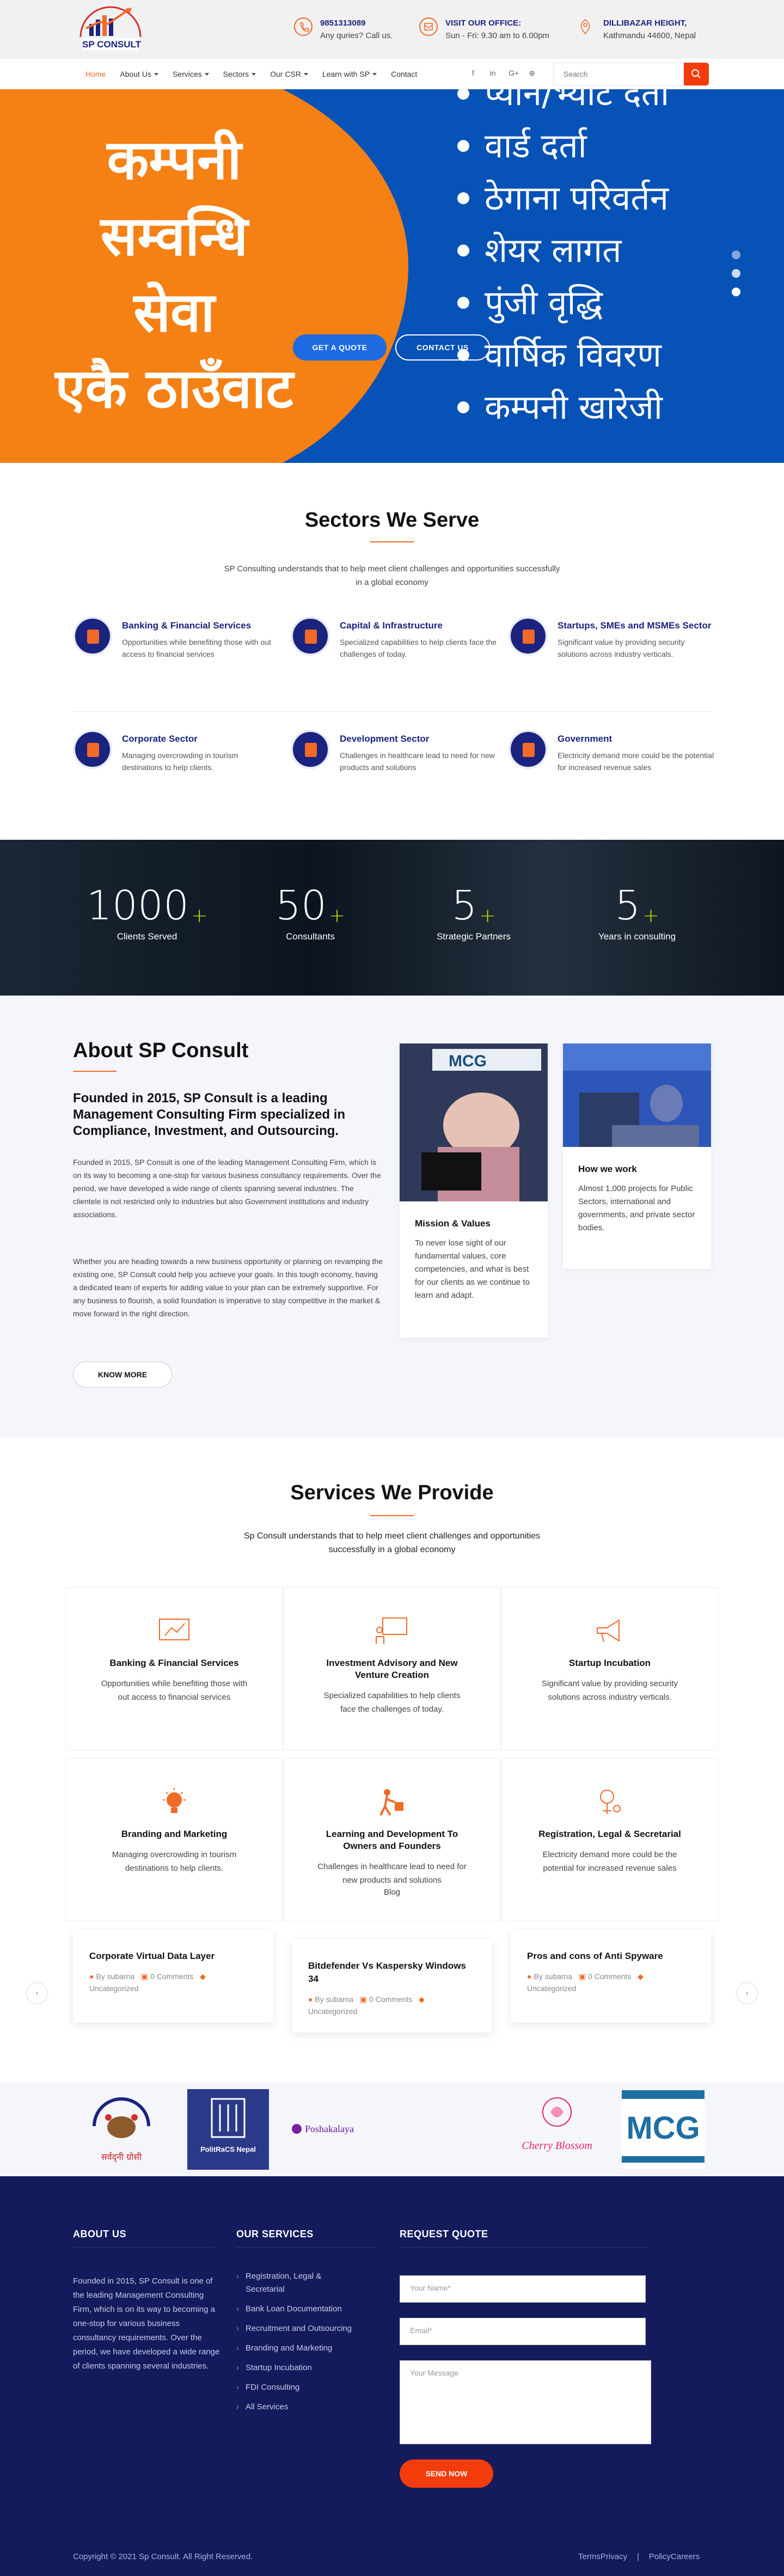 The image size is (784, 2576). I want to click on address-title: DILLIBAZAR HEIGHT,, so click(645, 23).